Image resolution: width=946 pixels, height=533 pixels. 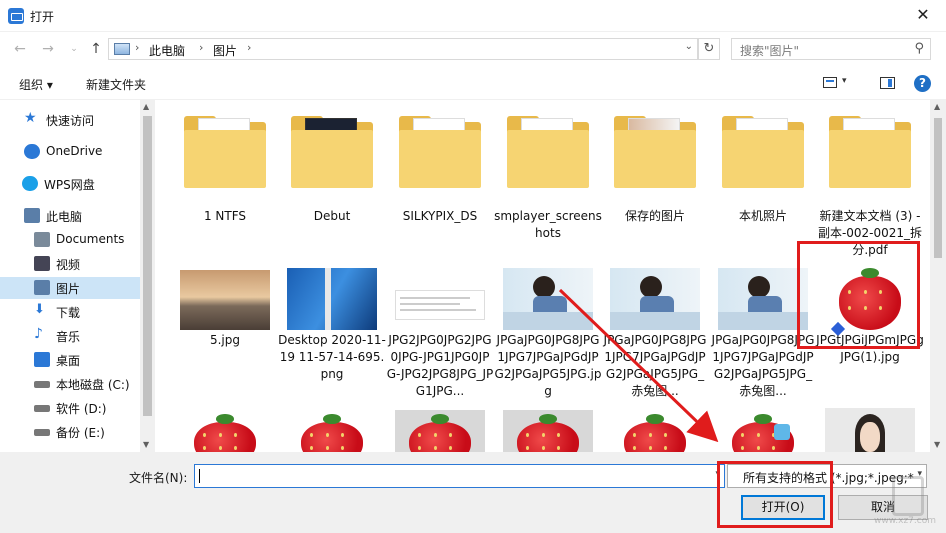 I want to click on desktop-icon, so click(x=42, y=359).